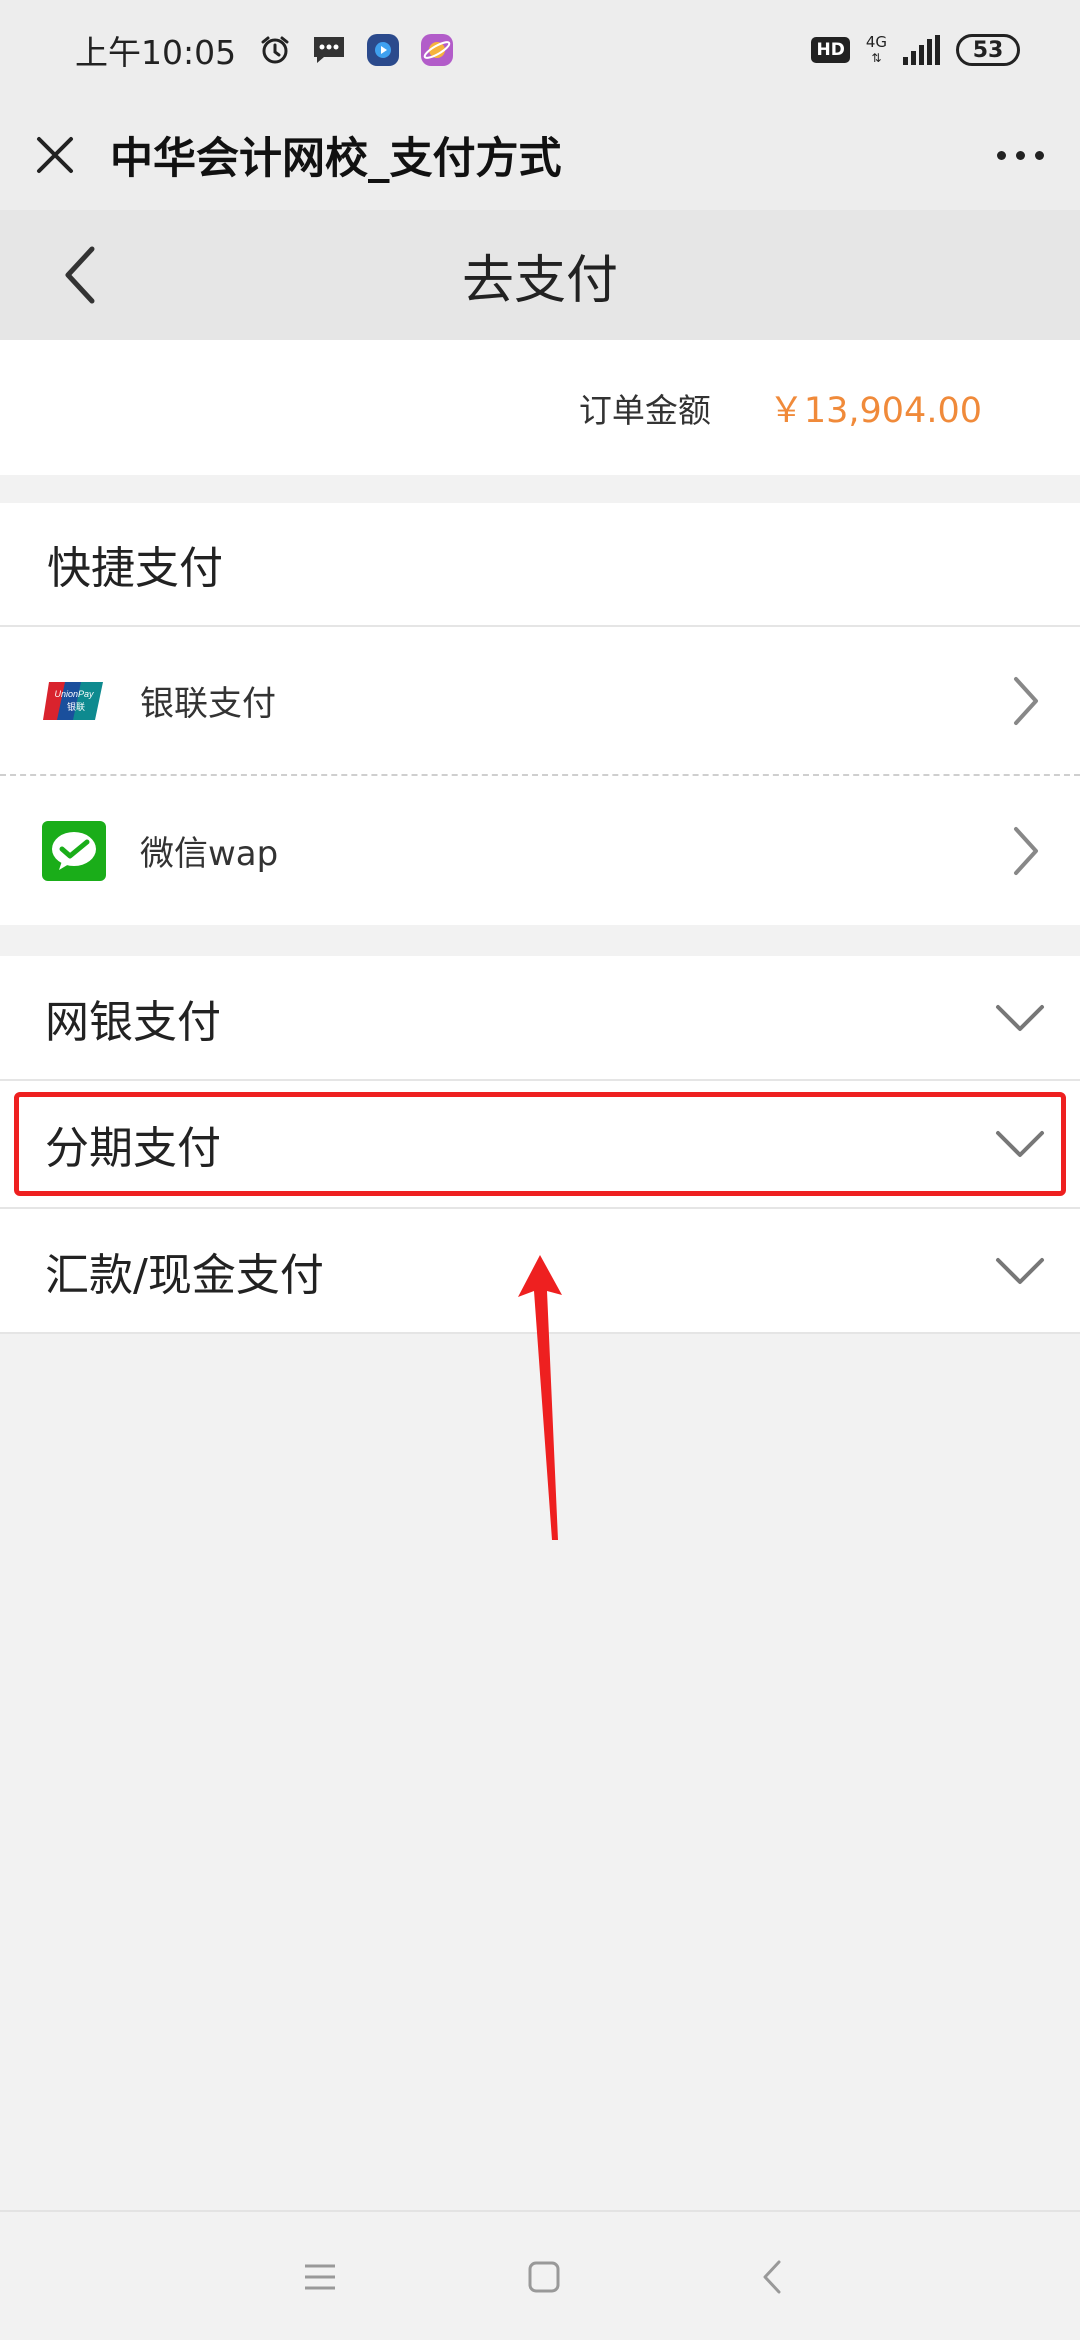 Image resolution: width=1080 pixels, height=2340 pixels. I want to click on nav-back-button, so click(772, 2276).